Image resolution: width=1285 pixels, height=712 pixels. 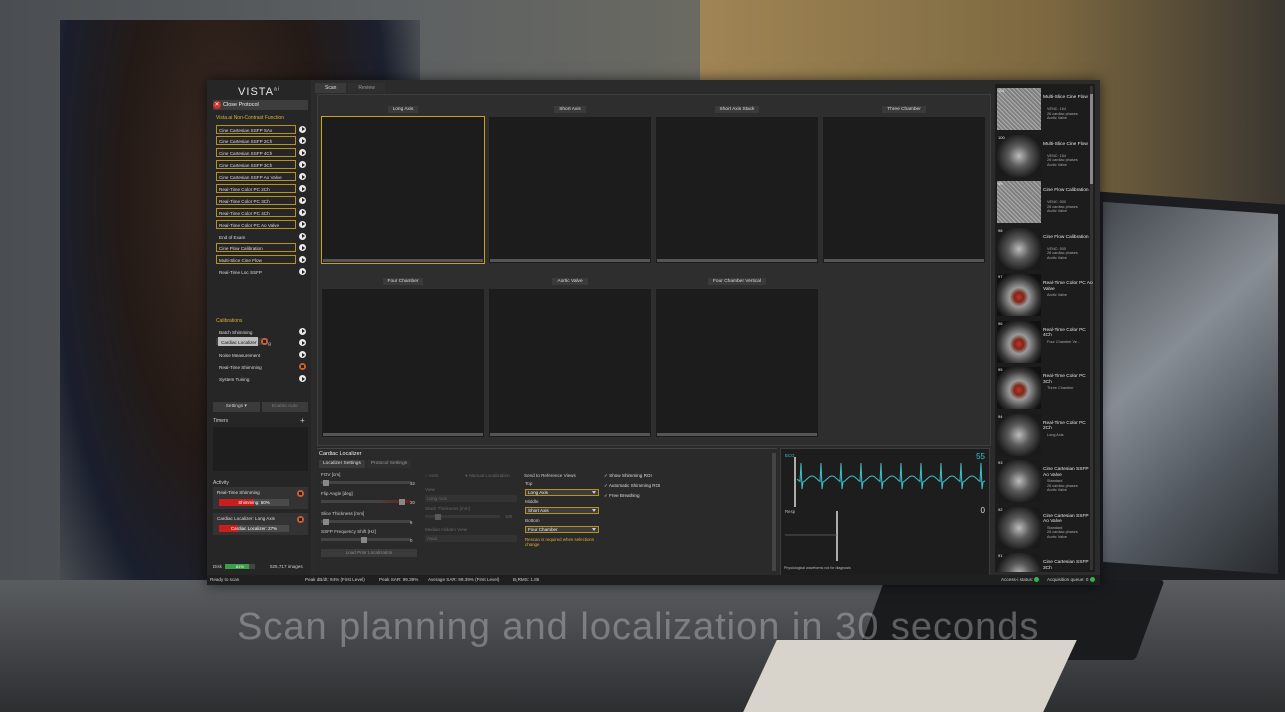 What do you see at coordinates (261, 177) in the screenshot?
I see `protocol-item: Cine Cartesian SSFP Ao Valve` at bounding box center [261, 177].